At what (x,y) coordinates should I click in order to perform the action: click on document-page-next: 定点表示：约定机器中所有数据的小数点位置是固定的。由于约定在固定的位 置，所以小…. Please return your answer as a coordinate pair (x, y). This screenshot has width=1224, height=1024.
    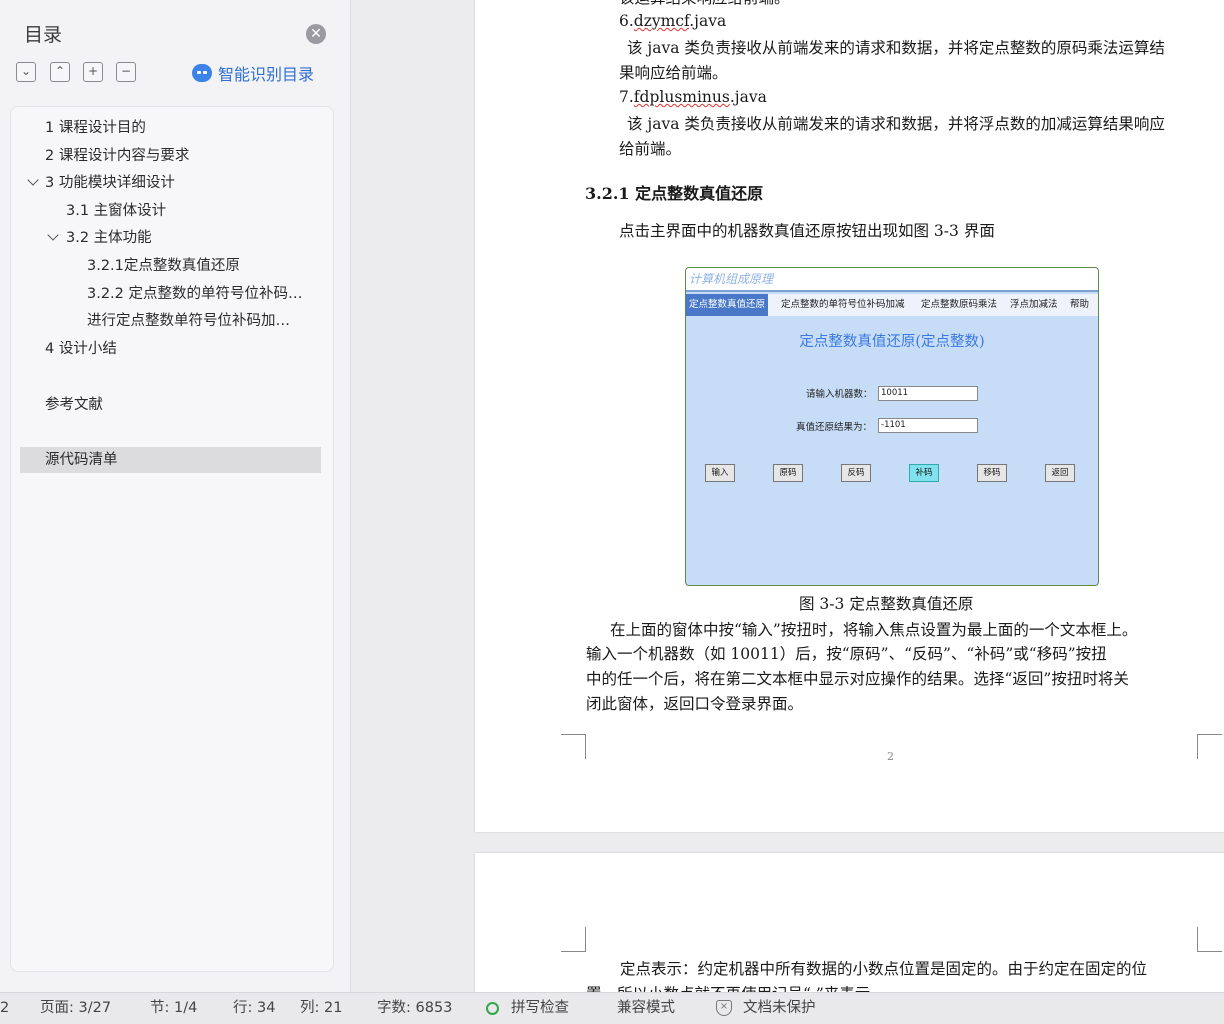
    Looking at the image, I should click on (849, 923).